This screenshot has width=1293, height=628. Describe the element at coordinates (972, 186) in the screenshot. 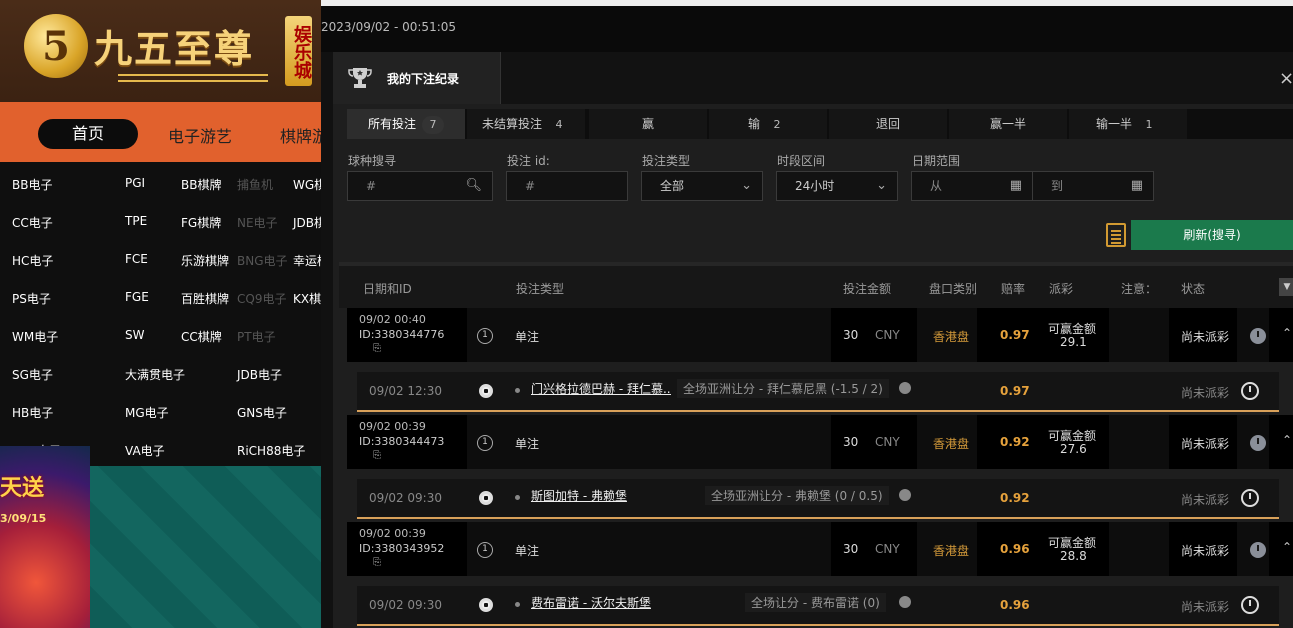

I see `date-from-input: 从 ▦` at that location.